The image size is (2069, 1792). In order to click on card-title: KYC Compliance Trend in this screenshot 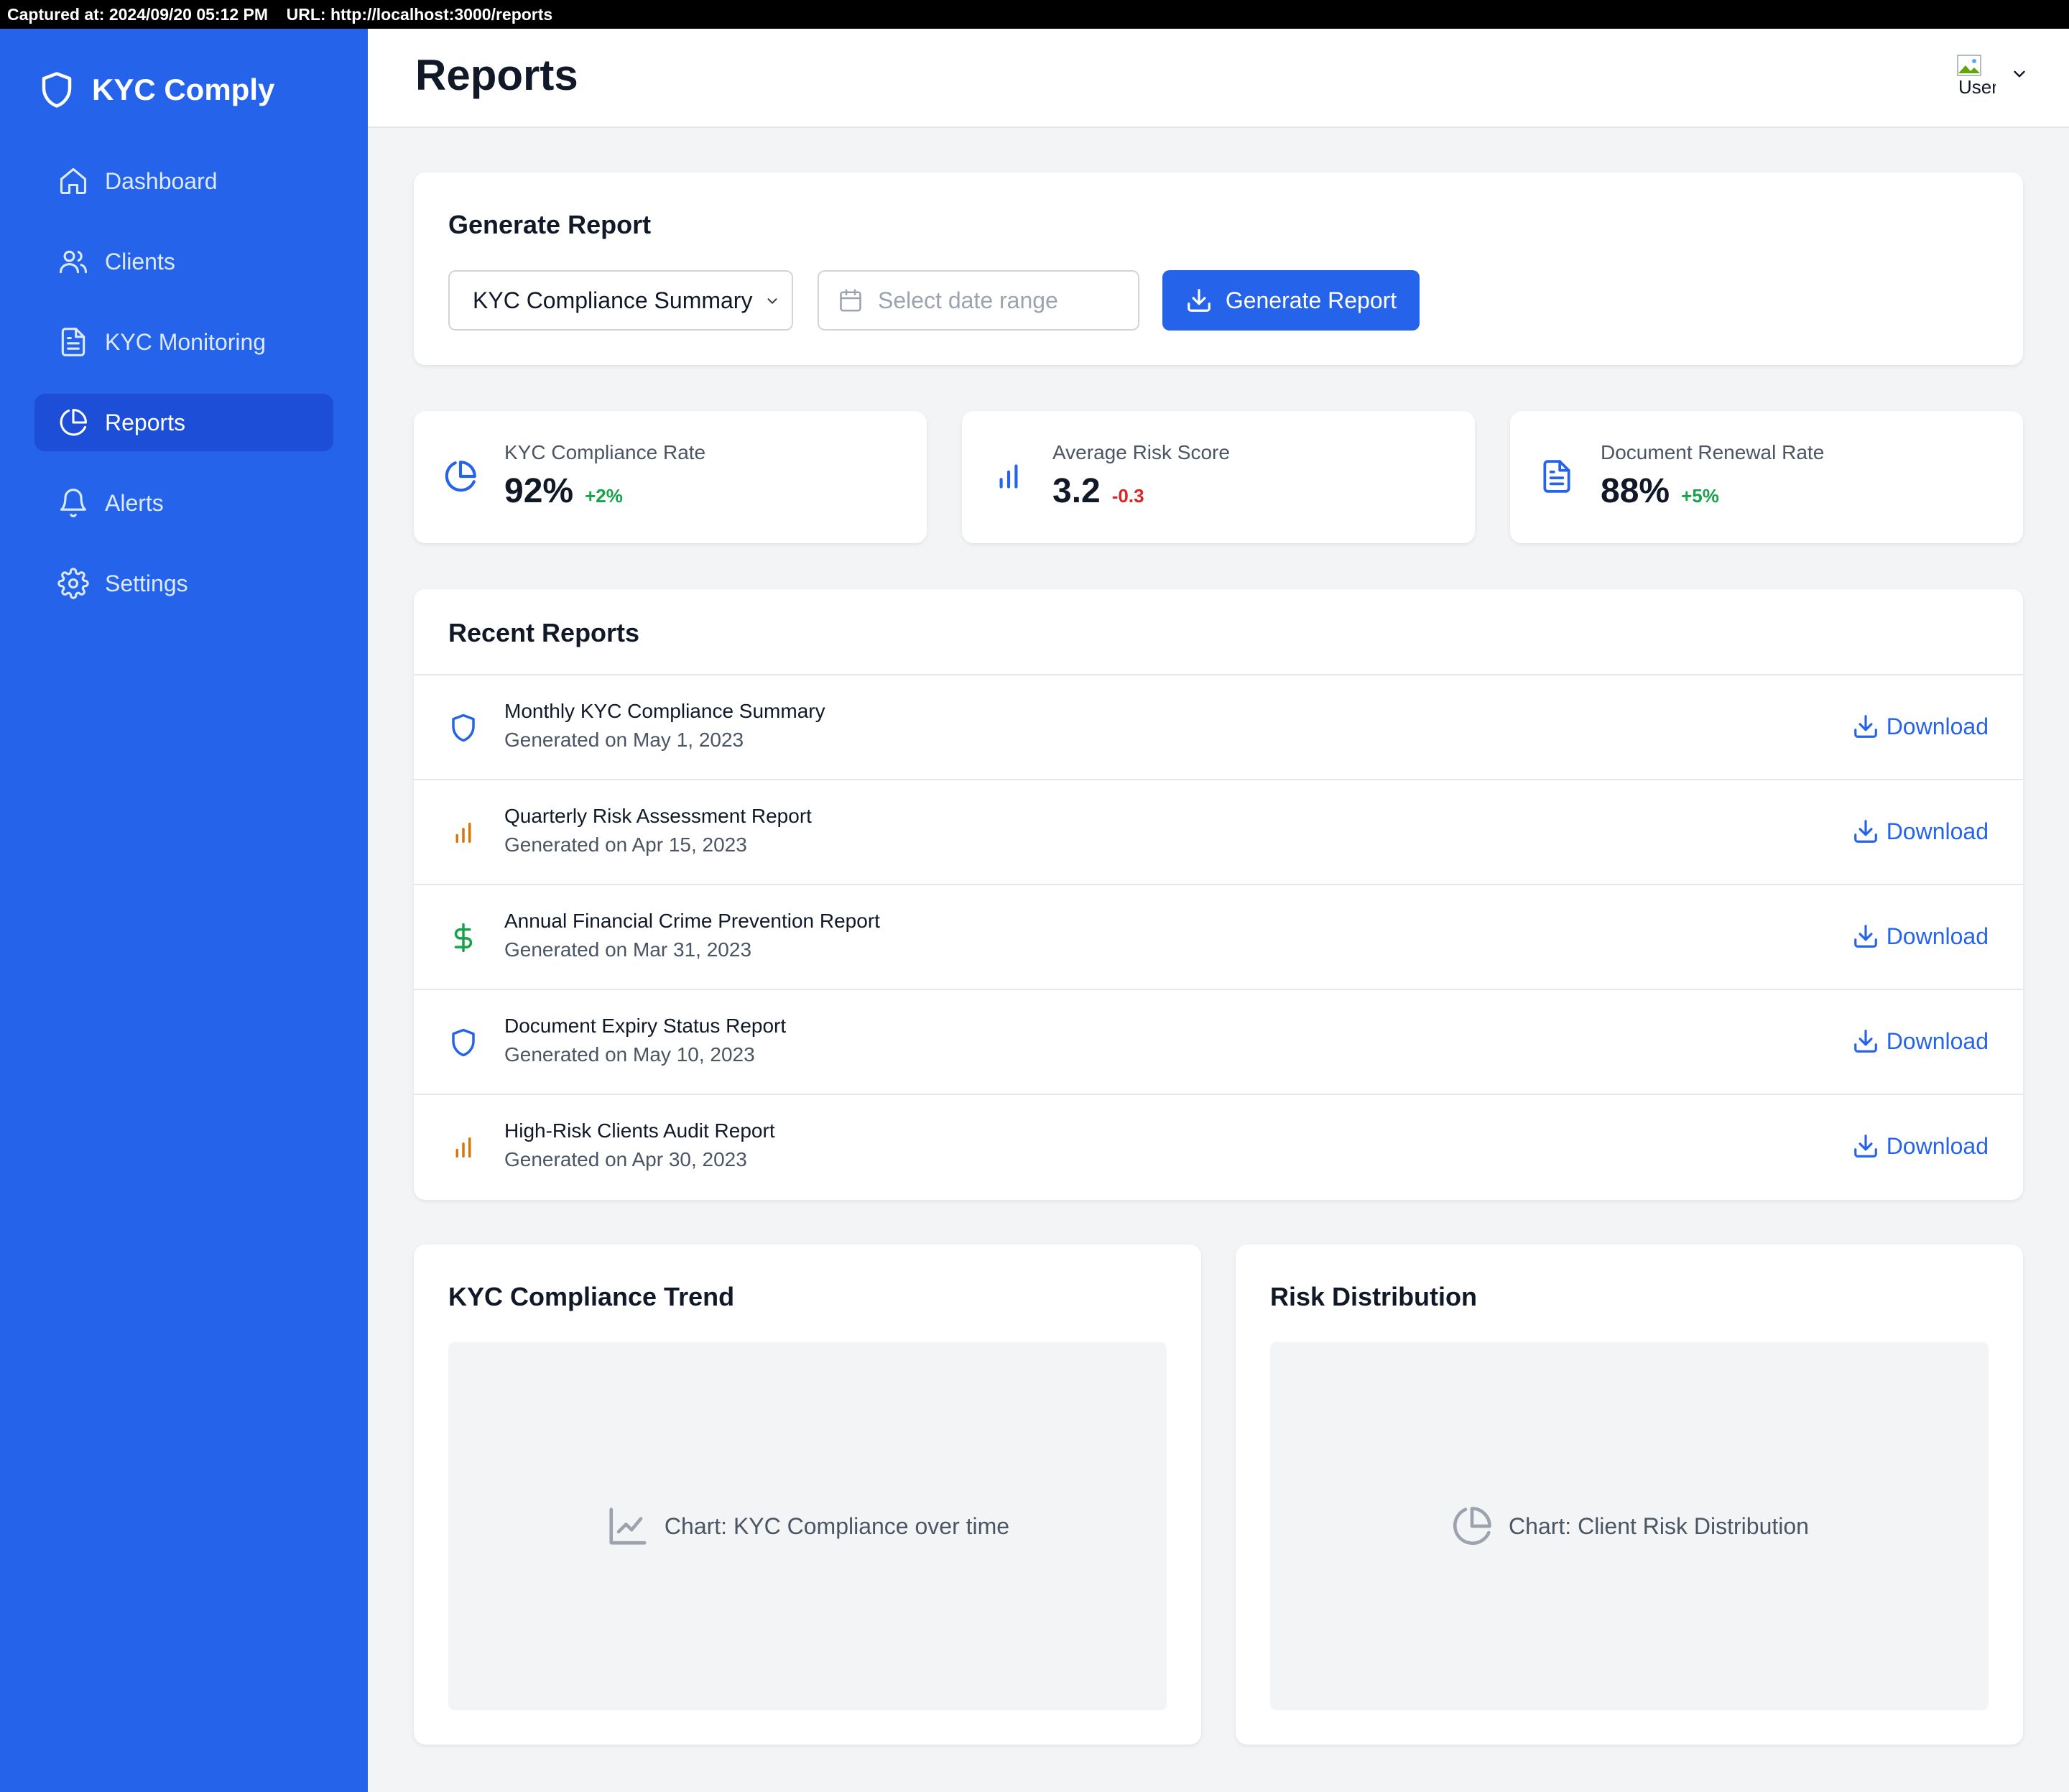, I will do `click(591, 1296)`.